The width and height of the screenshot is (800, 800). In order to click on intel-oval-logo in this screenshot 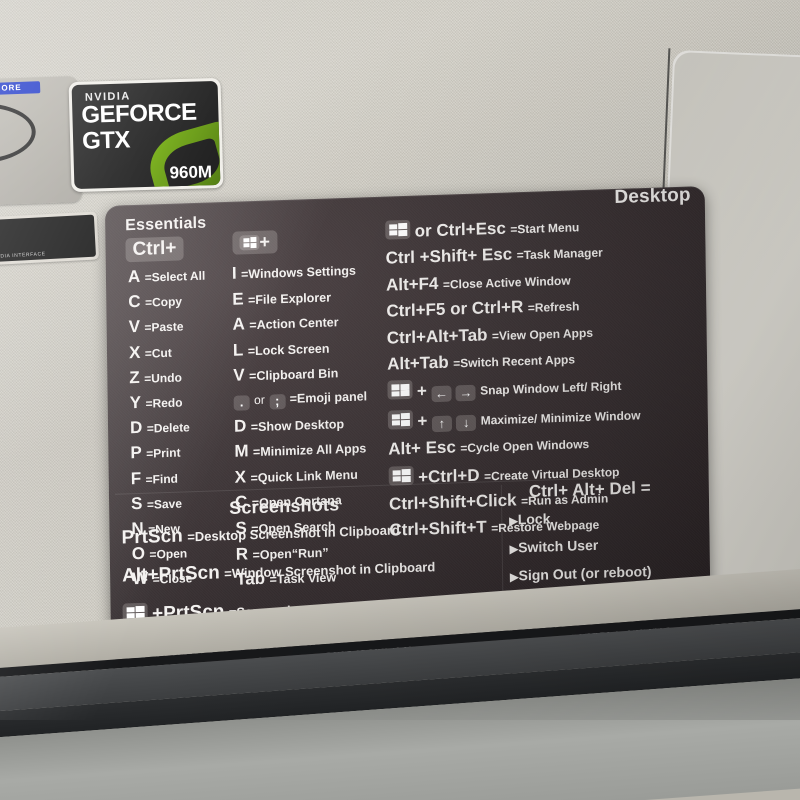, I will do `click(18, 133)`.